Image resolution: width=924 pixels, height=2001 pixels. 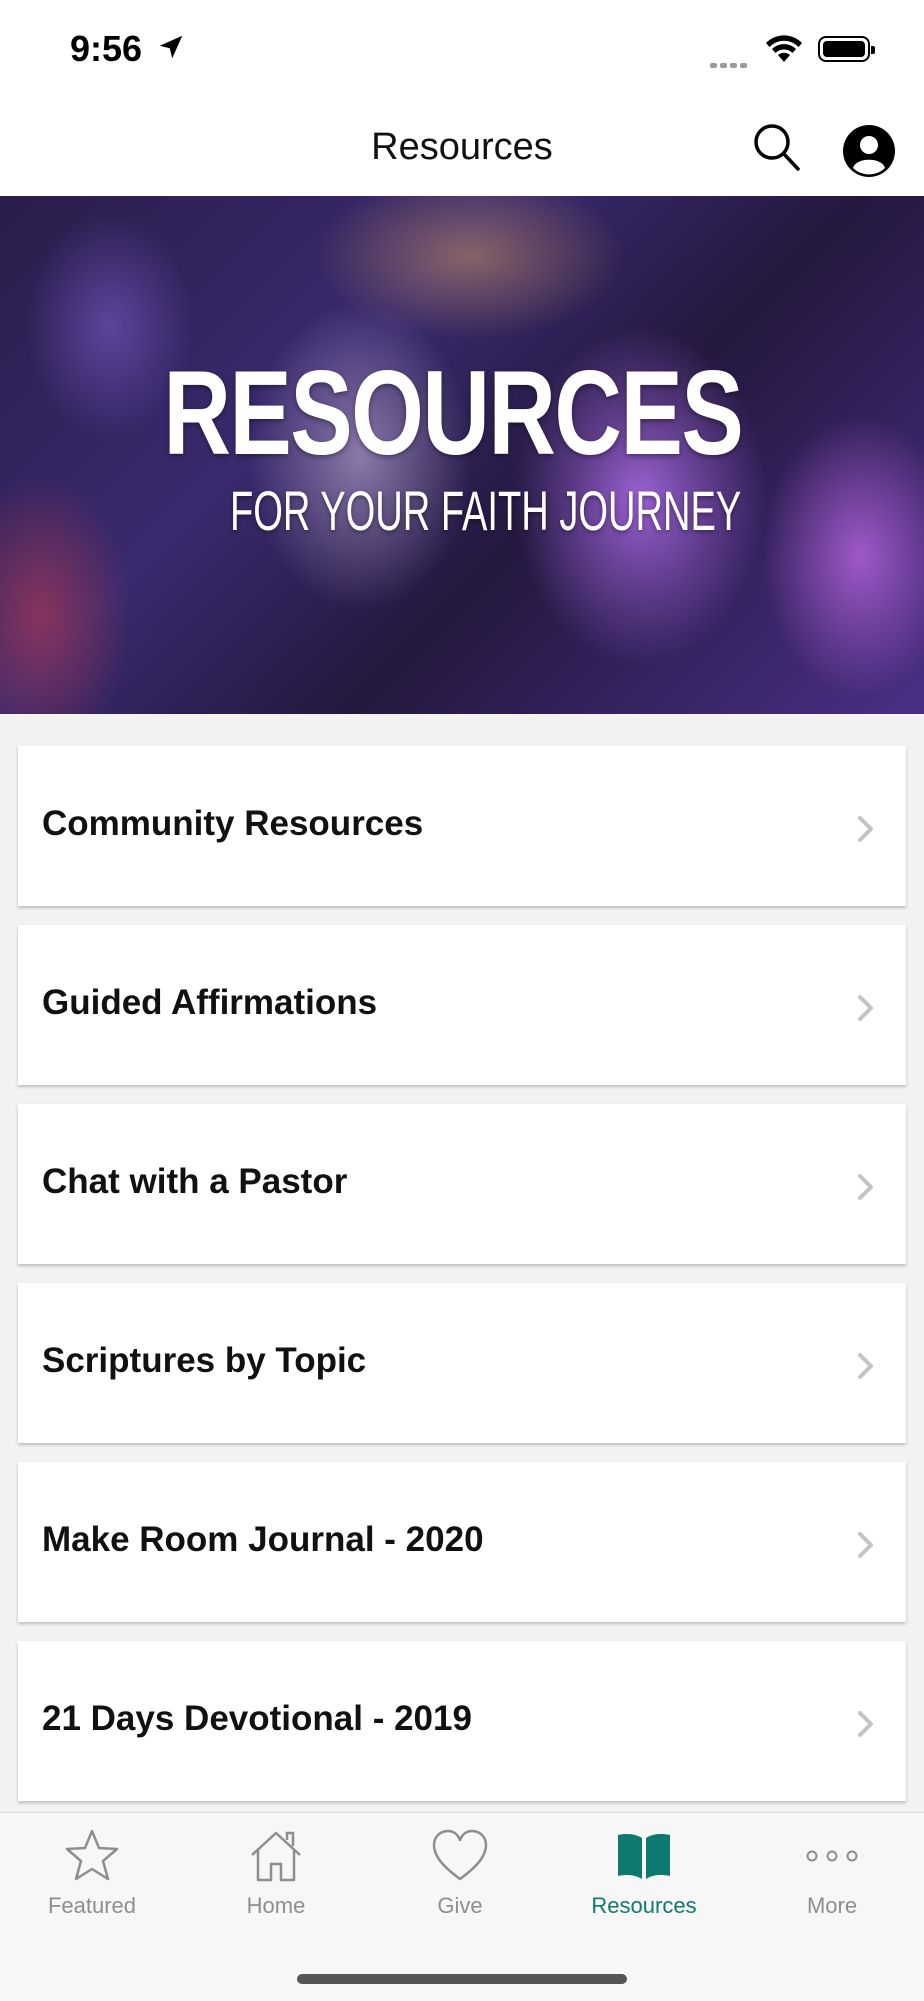 What do you see at coordinates (462, 1005) in the screenshot?
I see `list-item-guided-affirmations: Guided Affirmations` at bounding box center [462, 1005].